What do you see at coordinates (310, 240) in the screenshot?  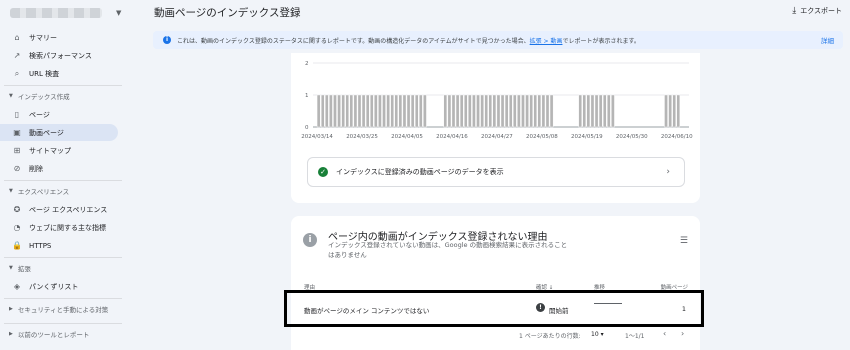 I see `info-icon: i` at bounding box center [310, 240].